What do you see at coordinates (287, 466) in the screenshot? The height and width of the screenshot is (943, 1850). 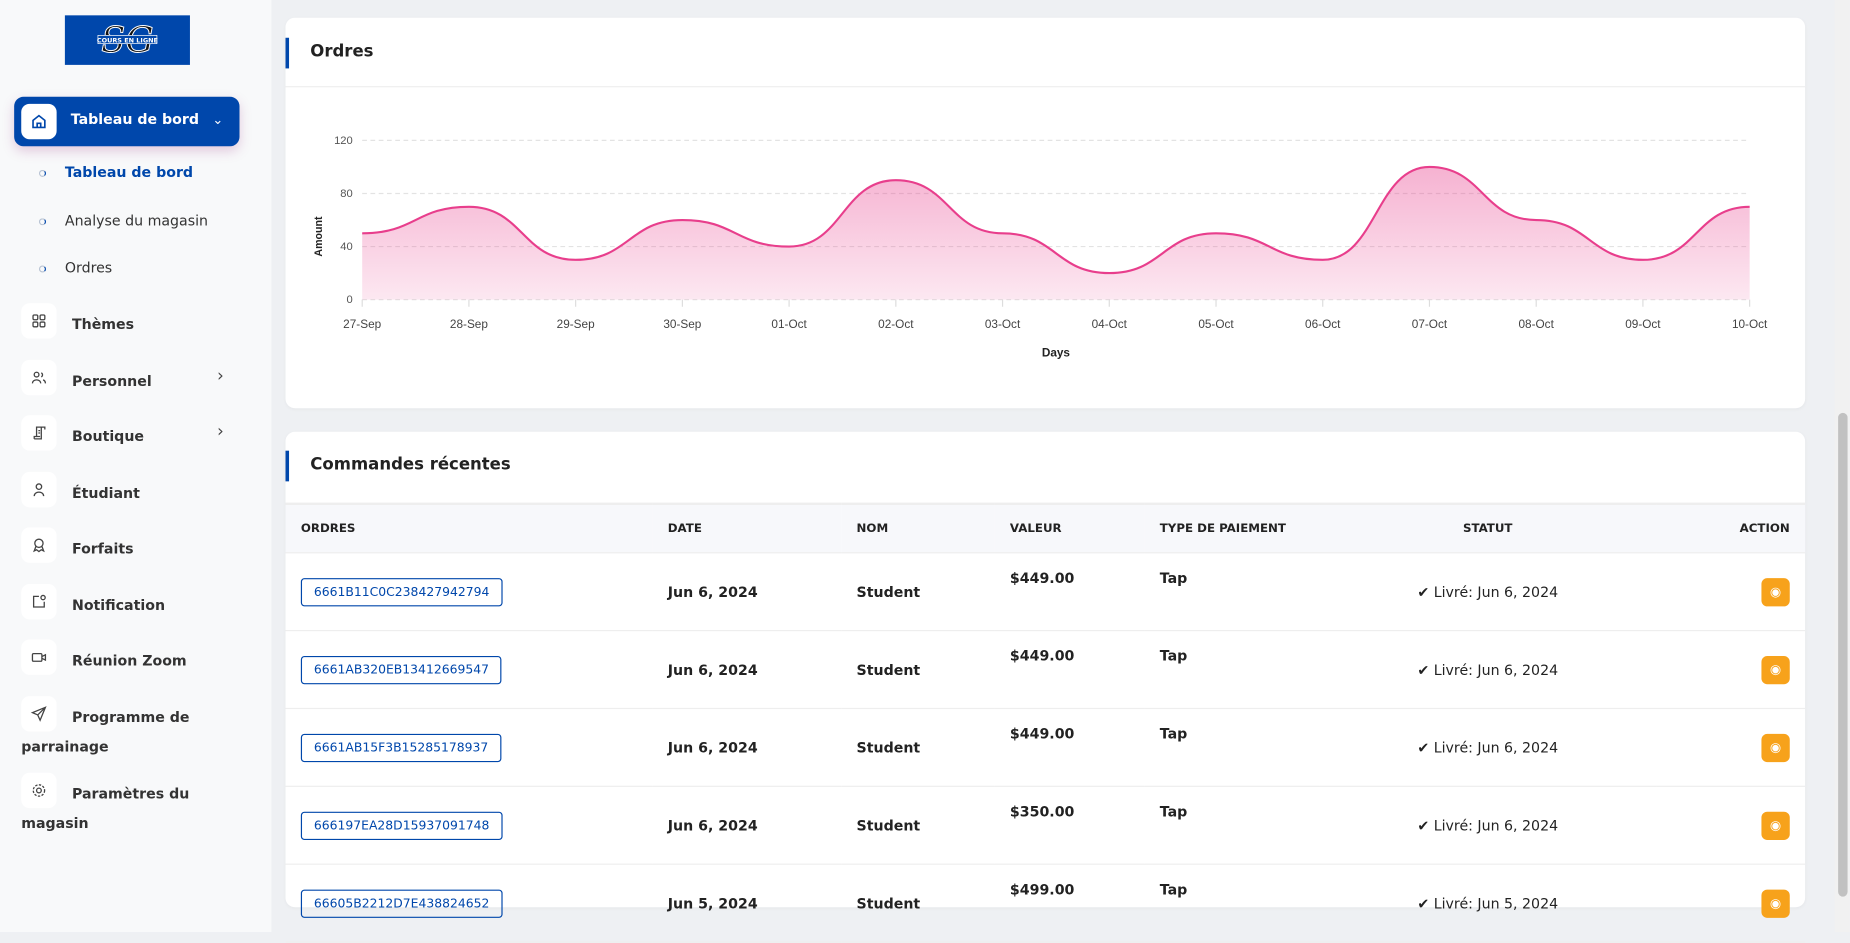 I see `card-accent` at bounding box center [287, 466].